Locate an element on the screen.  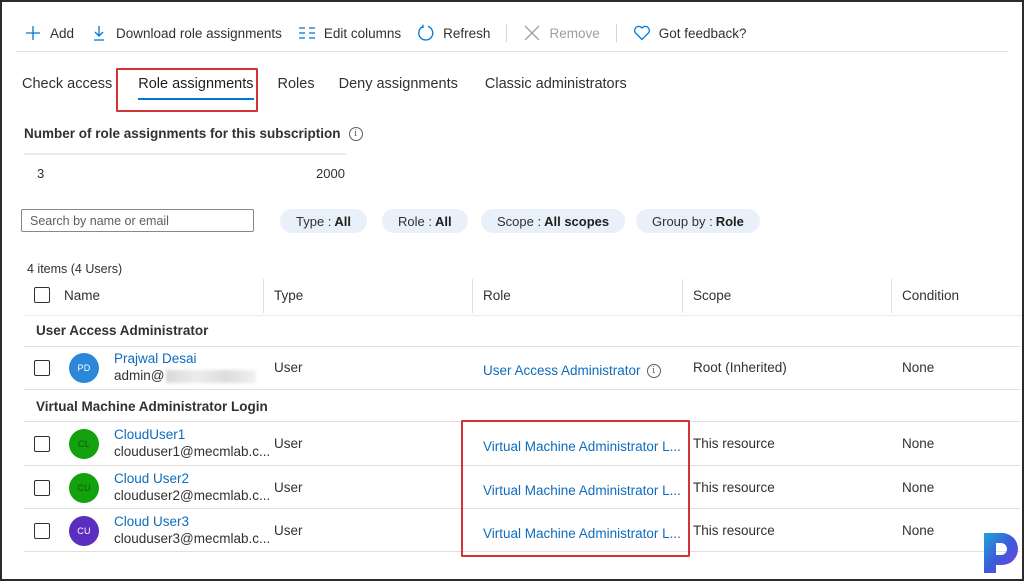
search-input is located at coordinates (137, 220).